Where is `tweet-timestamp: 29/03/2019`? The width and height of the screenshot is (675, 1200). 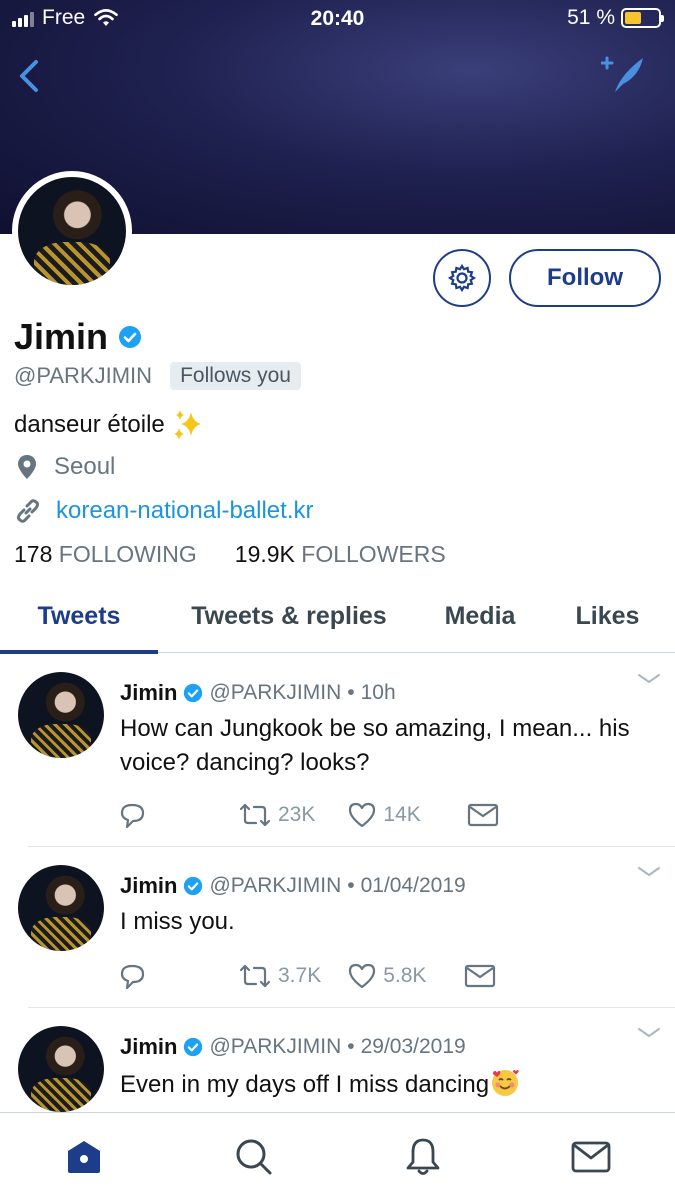
tweet-timestamp: 29/03/2019 is located at coordinates (413, 1046).